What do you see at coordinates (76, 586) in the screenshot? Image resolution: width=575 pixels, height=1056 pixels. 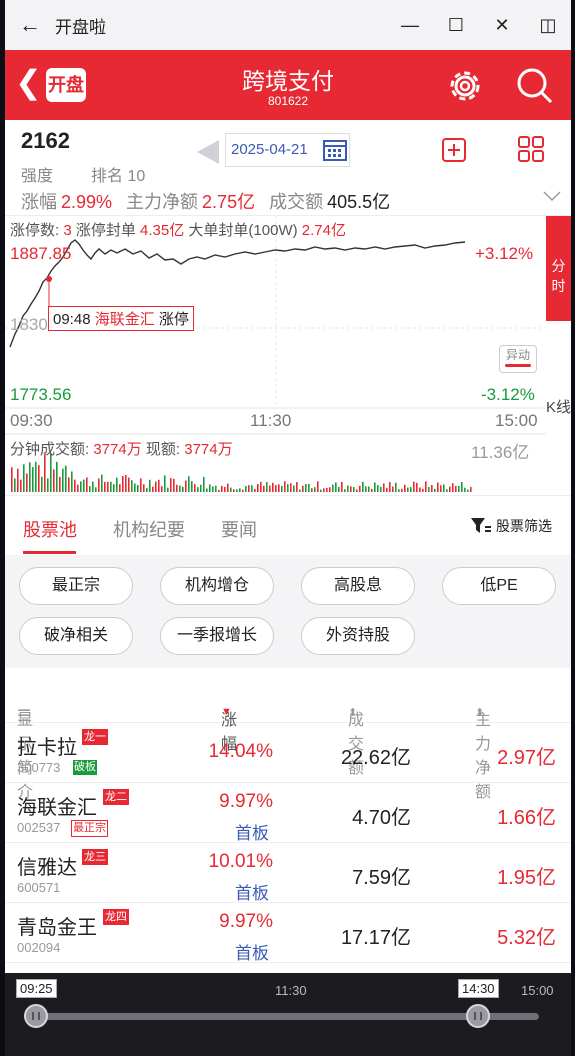 I see `tag-most-genuine: 最正宗` at bounding box center [76, 586].